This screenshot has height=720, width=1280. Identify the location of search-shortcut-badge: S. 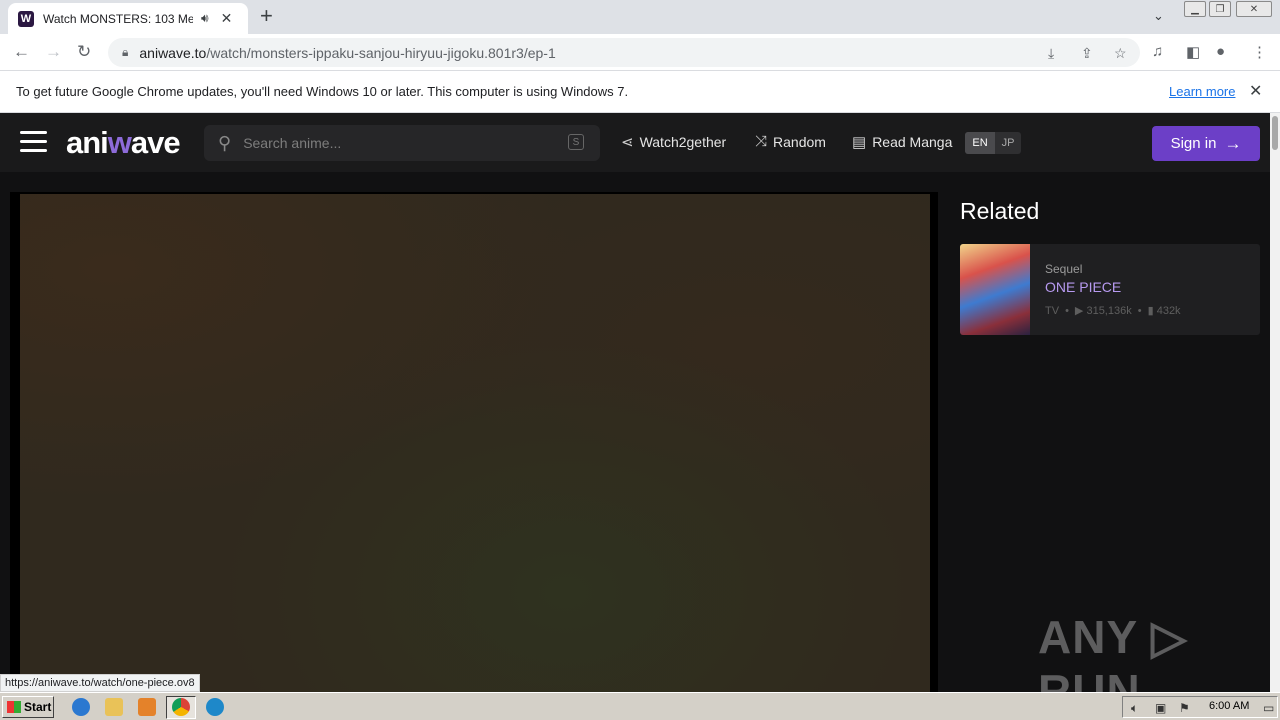
(576, 142).